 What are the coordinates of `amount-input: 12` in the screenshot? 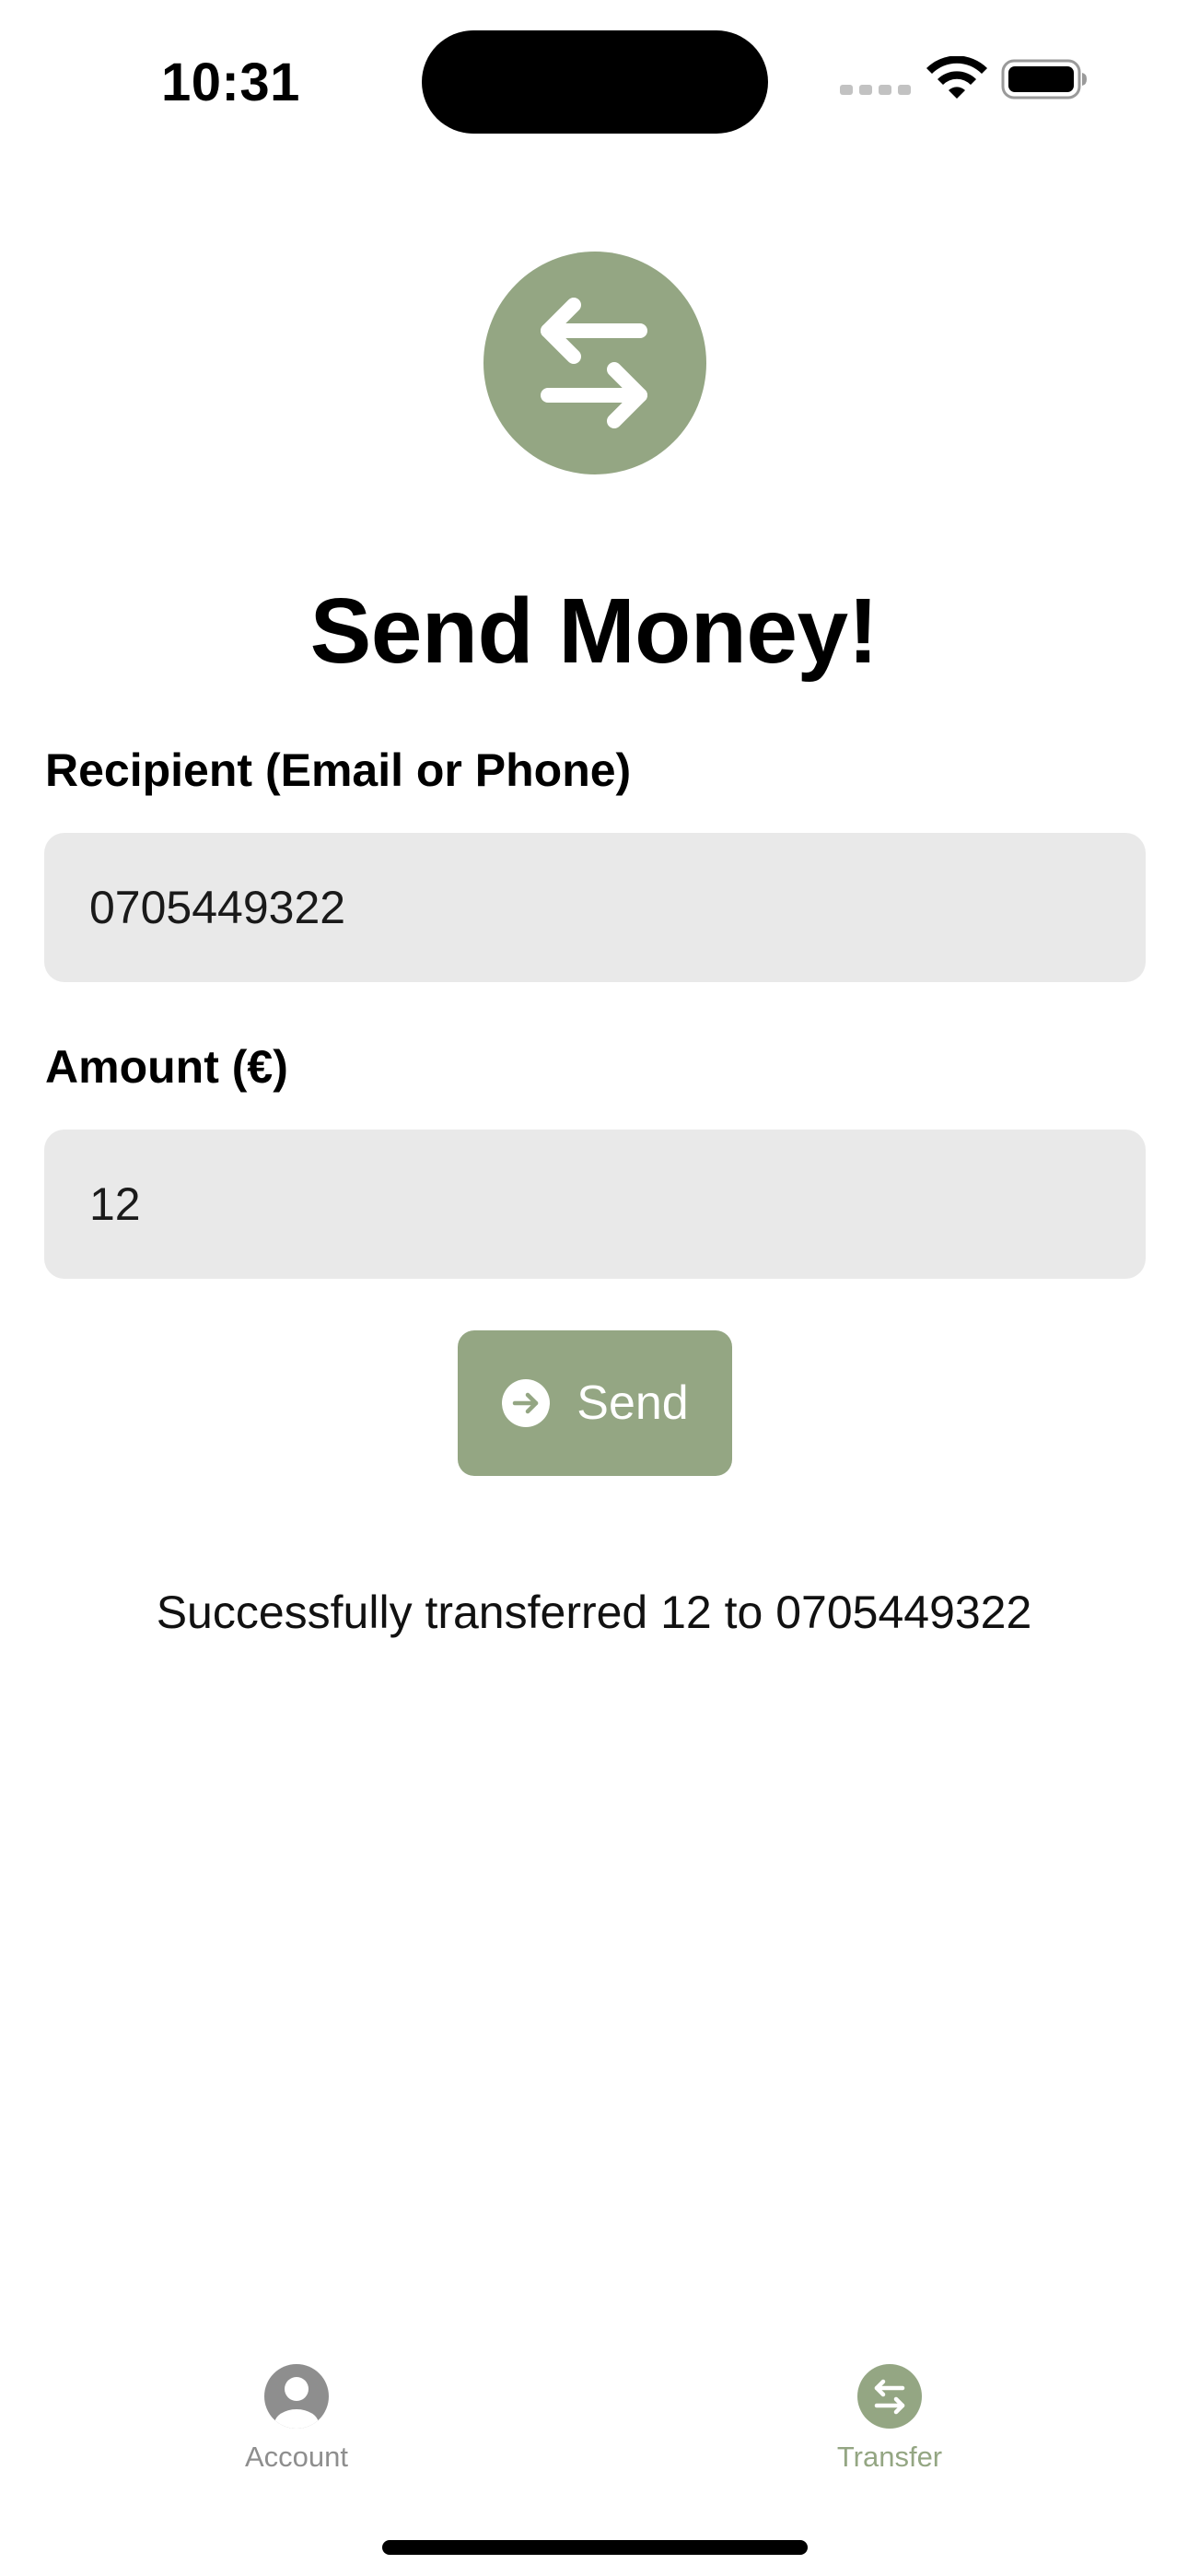 It's located at (595, 1204).